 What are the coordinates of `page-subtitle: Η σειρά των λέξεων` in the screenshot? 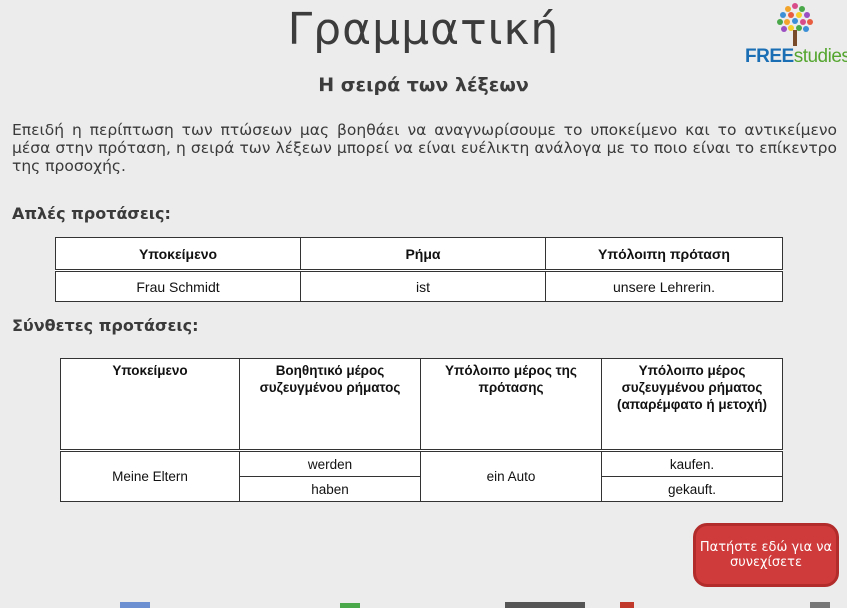 It's located at (423, 85).